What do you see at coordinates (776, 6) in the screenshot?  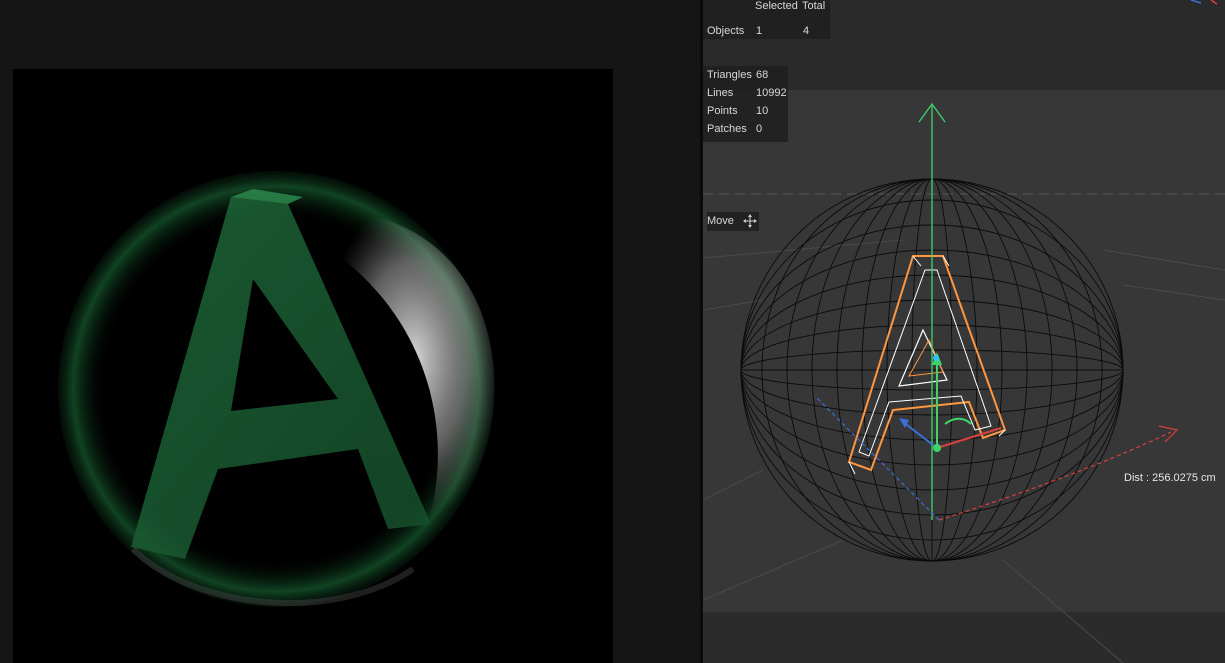 I see `col-selected-header: Selected` at bounding box center [776, 6].